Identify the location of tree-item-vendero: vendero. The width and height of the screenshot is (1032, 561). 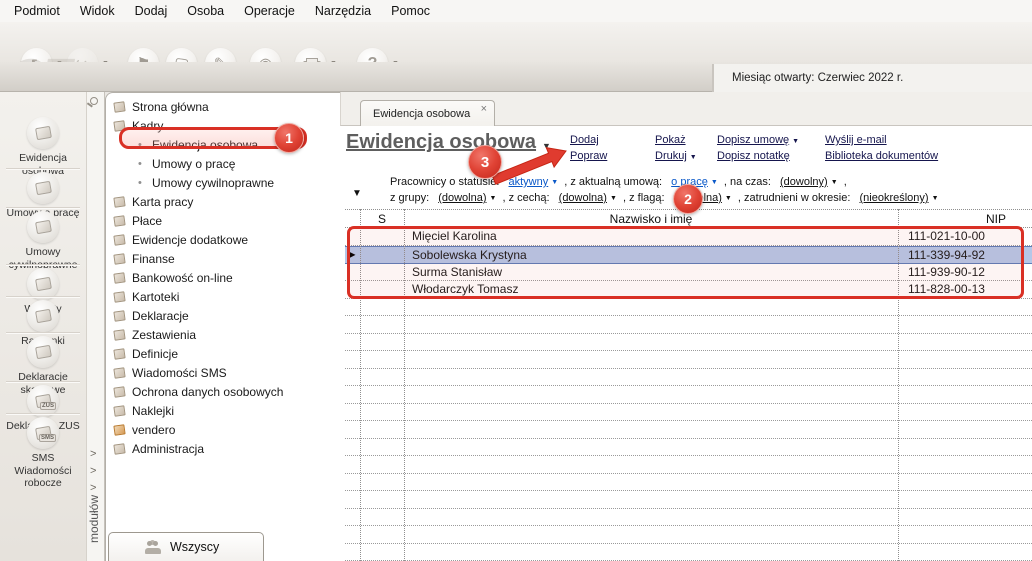
(222, 429).